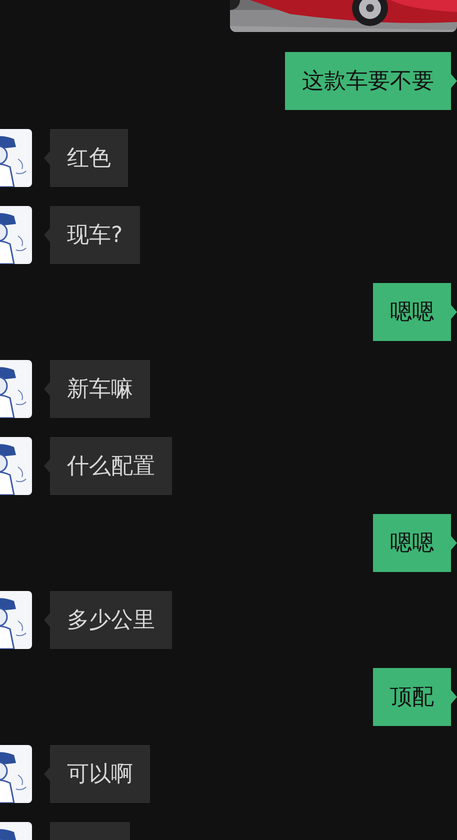 This screenshot has width=457, height=840. What do you see at coordinates (108, 466) in the screenshot?
I see `received-message: 什么配置` at bounding box center [108, 466].